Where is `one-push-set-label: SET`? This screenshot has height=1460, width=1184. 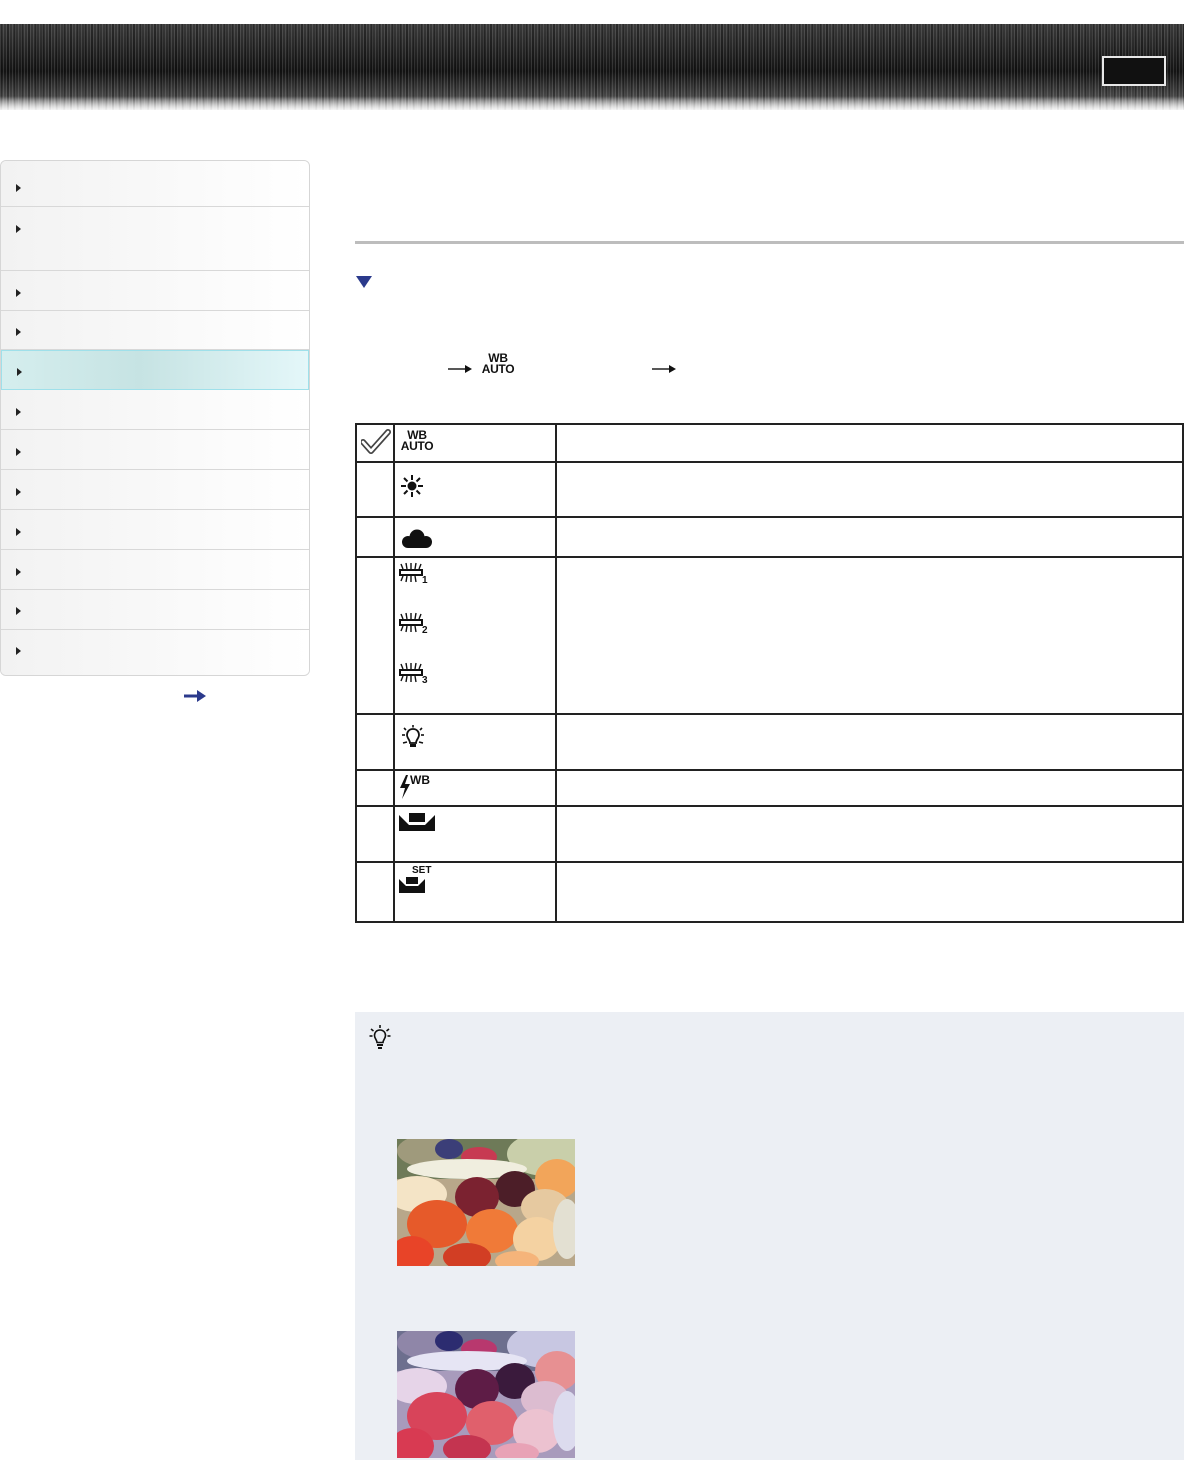
one-push-set-label: SET is located at coordinates (422, 870).